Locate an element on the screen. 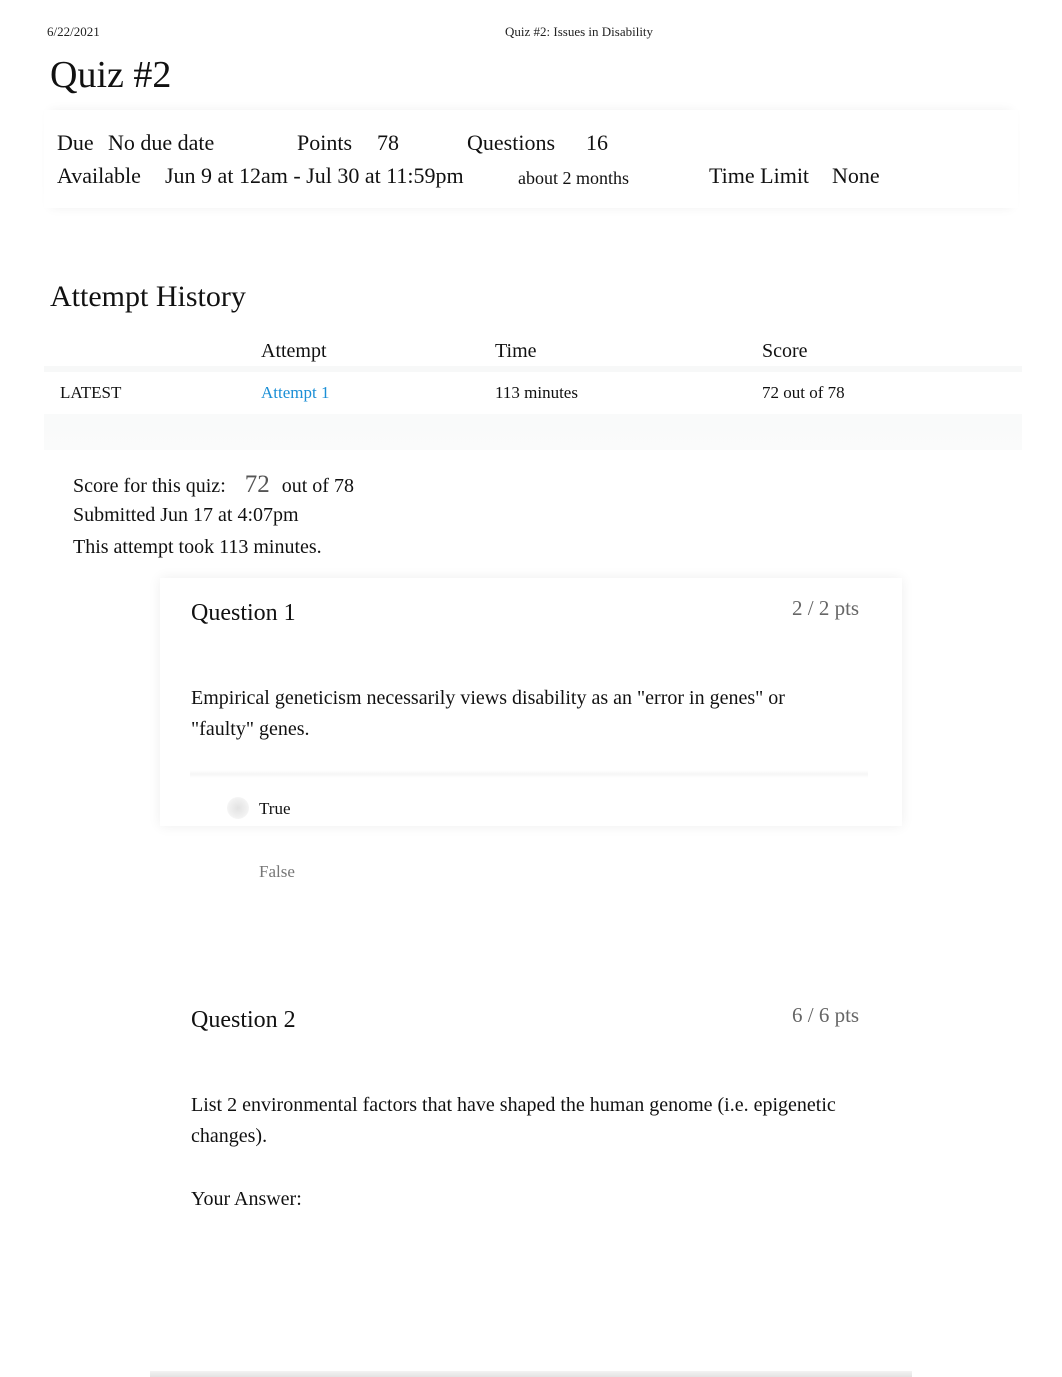 This screenshot has height=1377, width=1062. quiz-title: Quiz #2 is located at coordinates (111, 75).